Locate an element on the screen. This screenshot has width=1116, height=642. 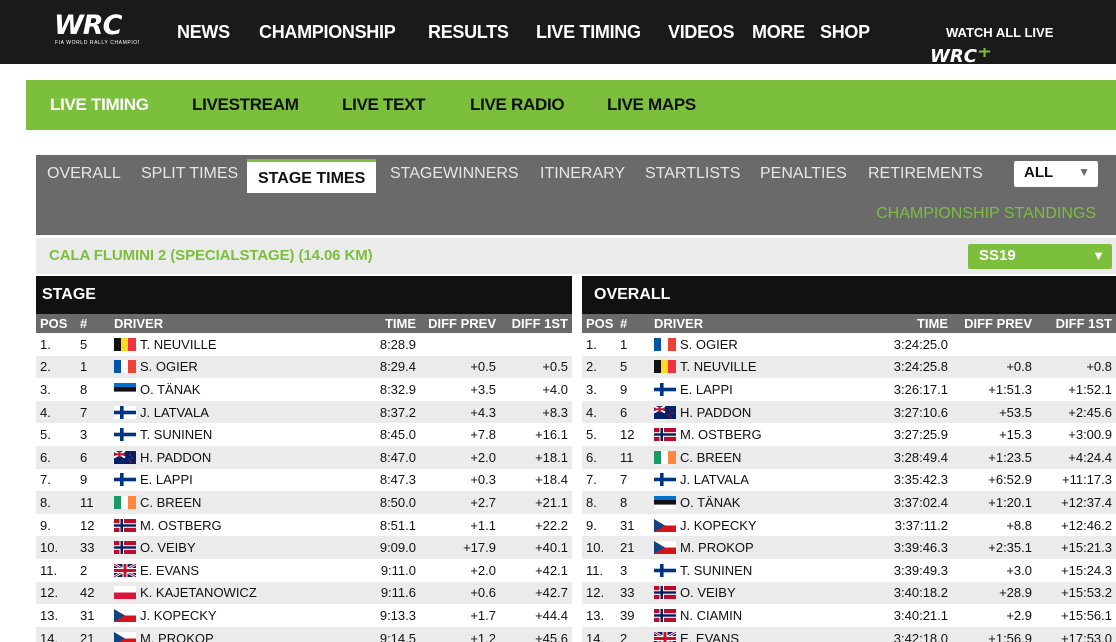
table-row: 14. 21 M. PROKOP 9:14.5 +1.2 +45.6 is located at coordinates (304, 634).